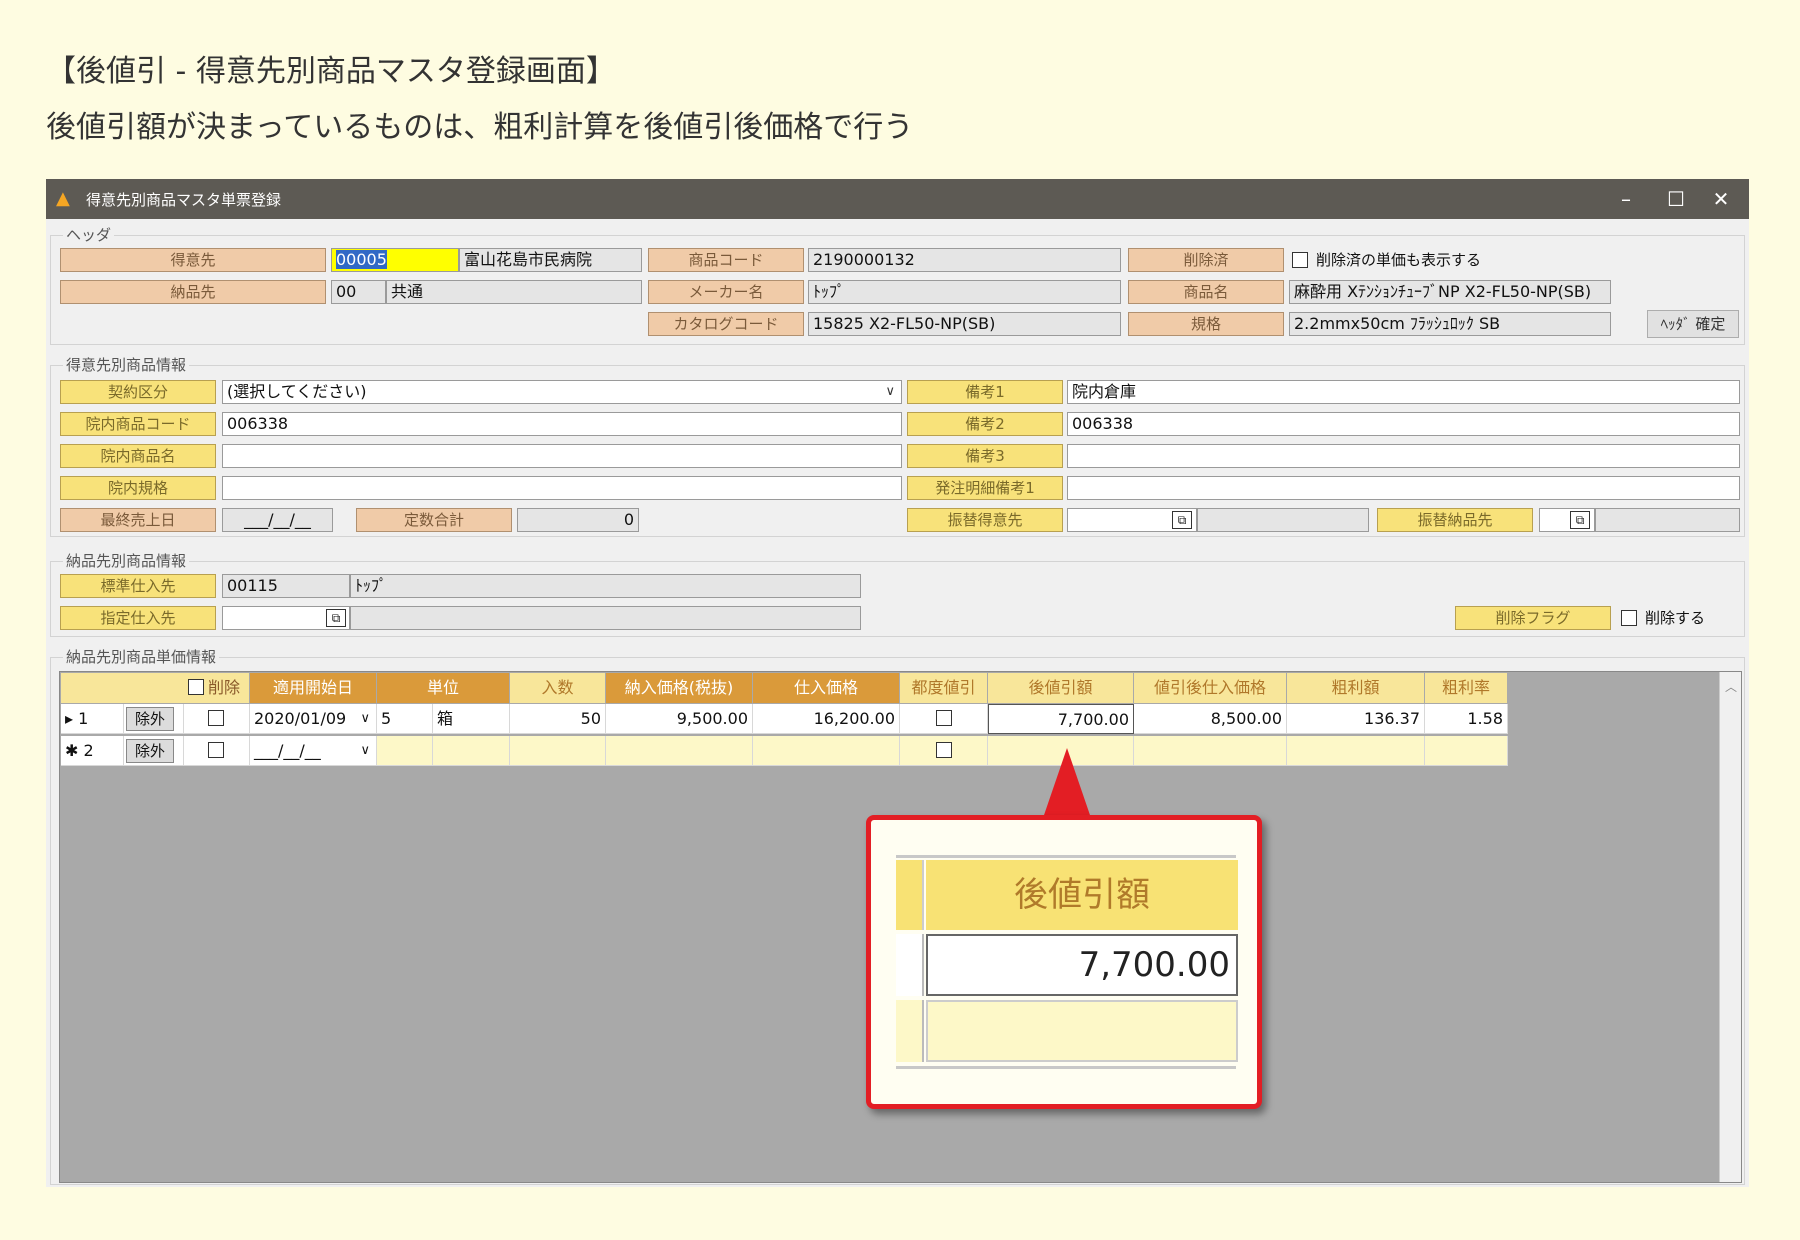 The image size is (1800, 1240). What do you see at coordinates (1730, 927) in the screenshot?
I see `vertical-scrollbar: ︿` at bounding box center [1730, 927].